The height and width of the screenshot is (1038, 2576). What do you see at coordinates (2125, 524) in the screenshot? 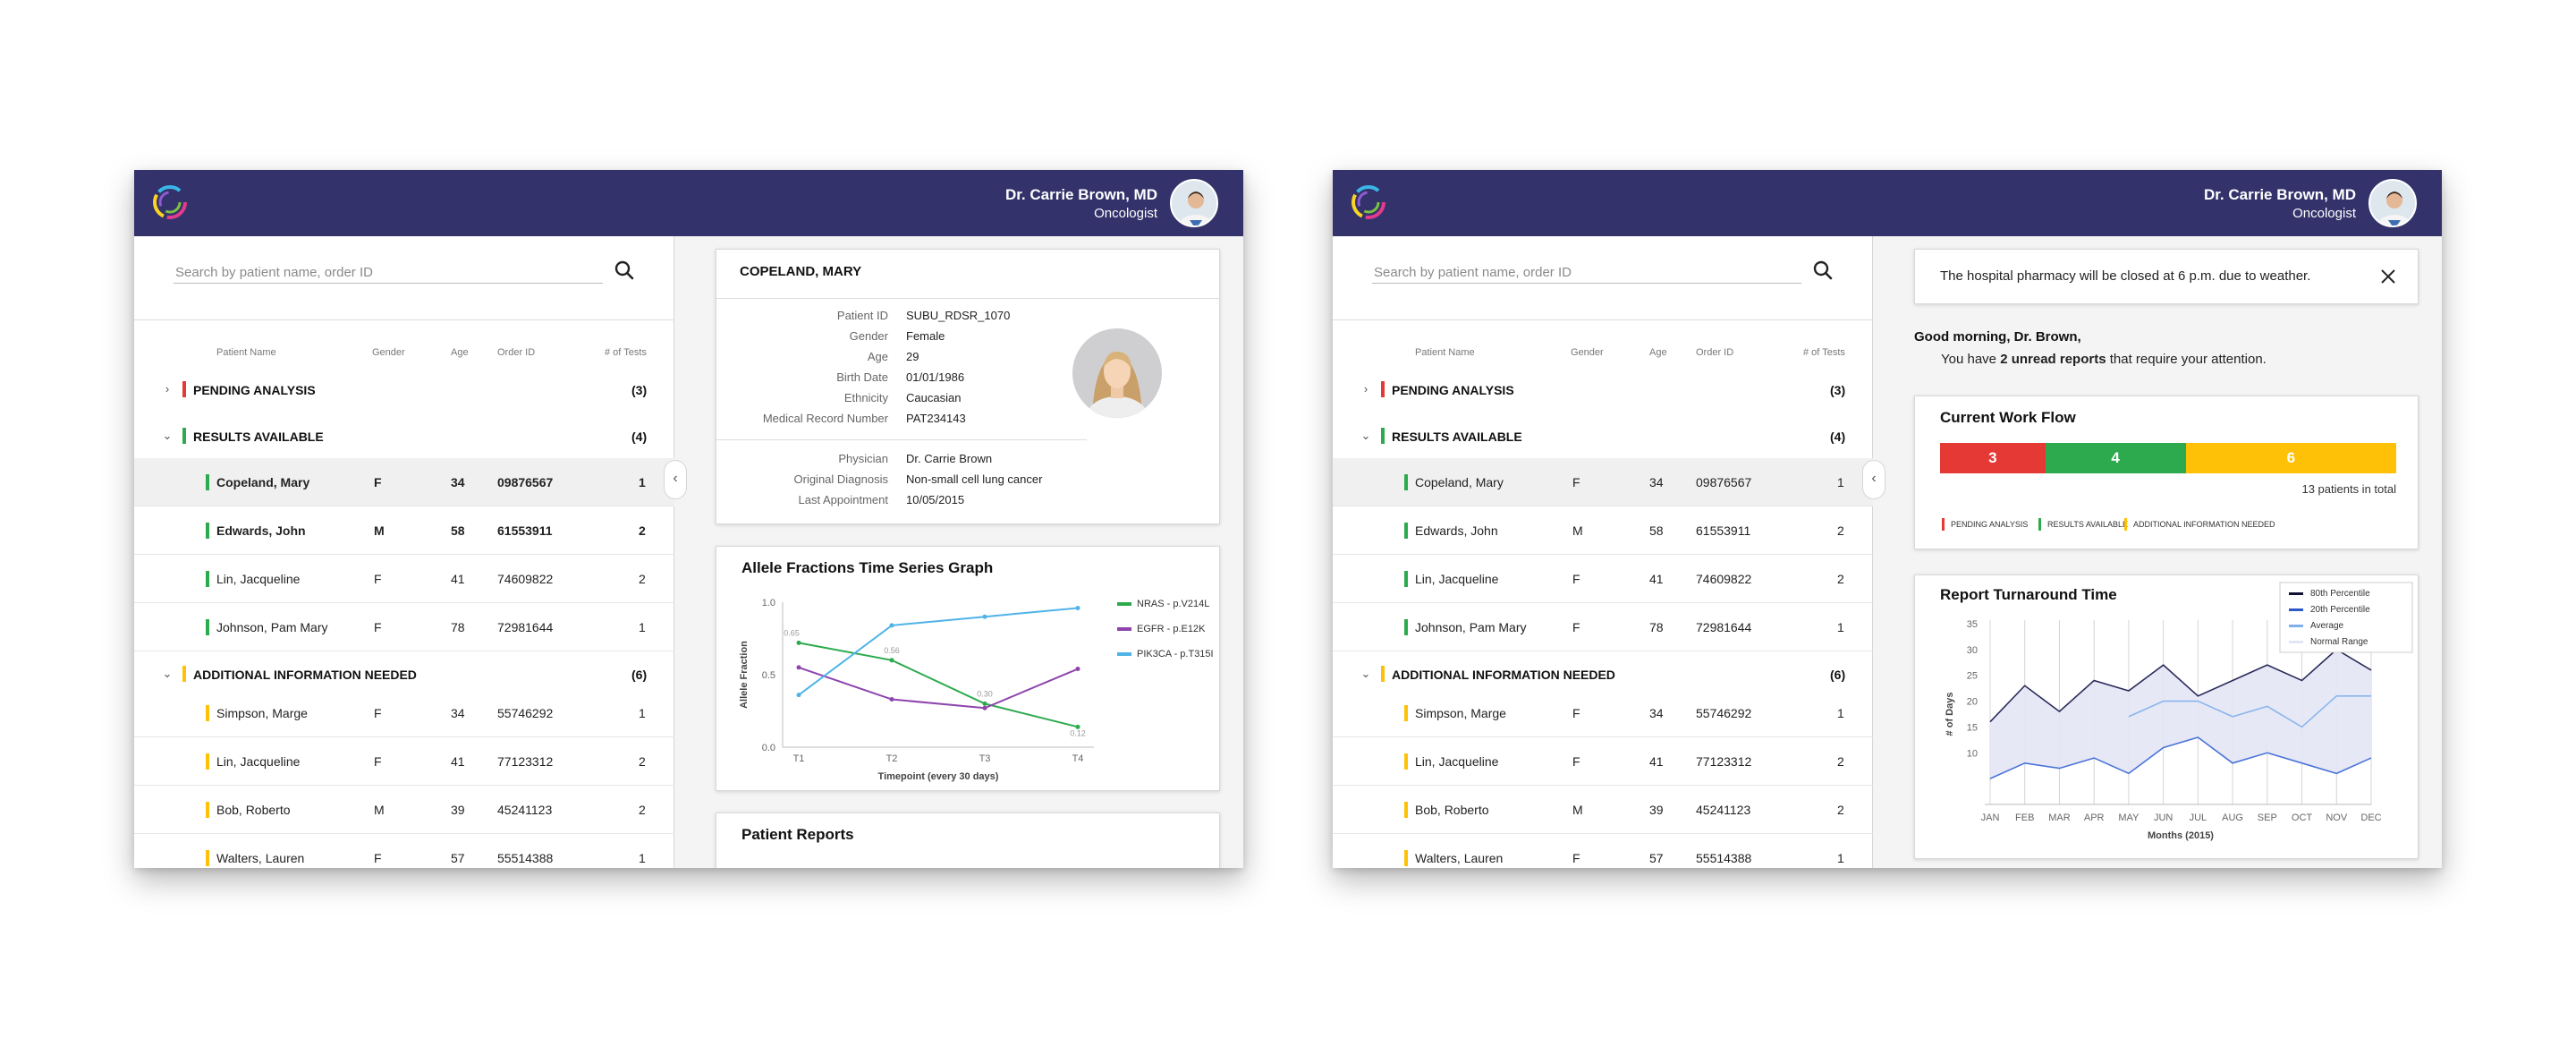
I see `legend-swatch-yellow` at bounding box center [2125, 524].